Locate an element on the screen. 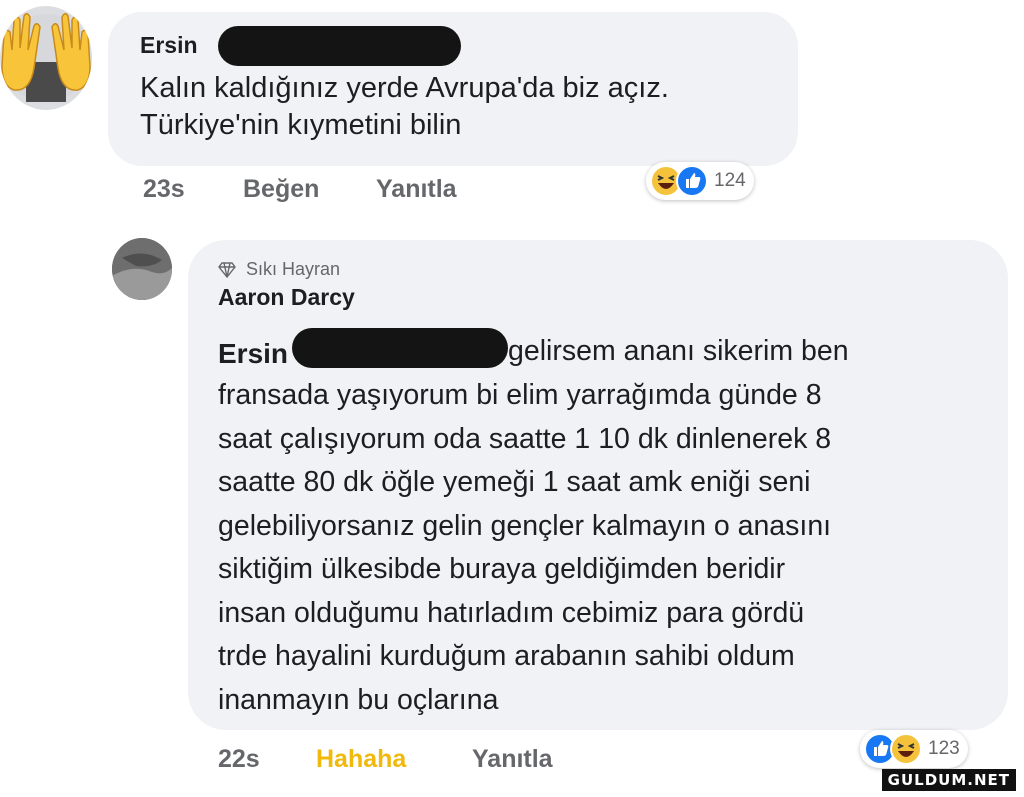  reaction-count: 123 is located at coordinates (944, 748).